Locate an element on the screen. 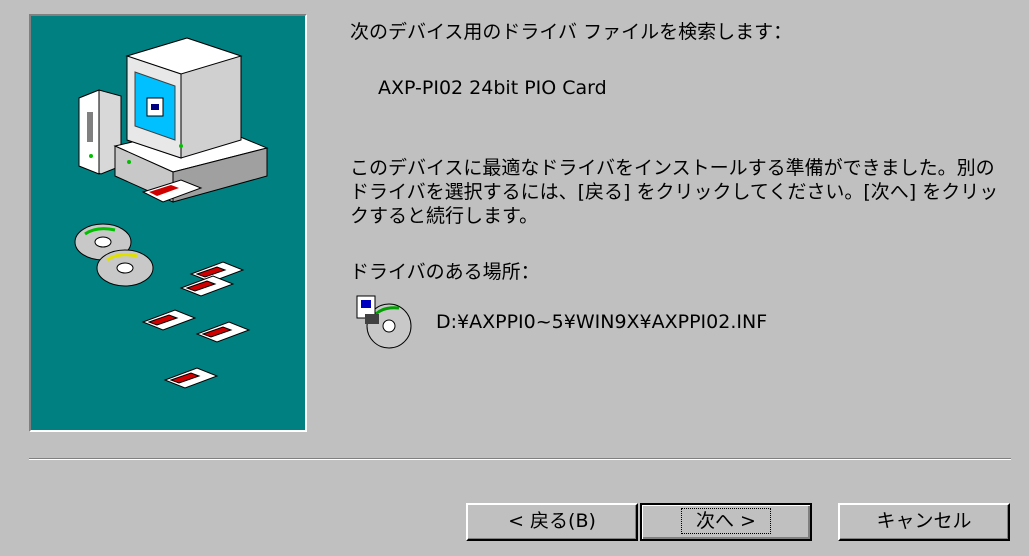 The image size is (1029, 556). device-name: AXP-PI02 24bit PIO Card is located at coordinates (492, 88).